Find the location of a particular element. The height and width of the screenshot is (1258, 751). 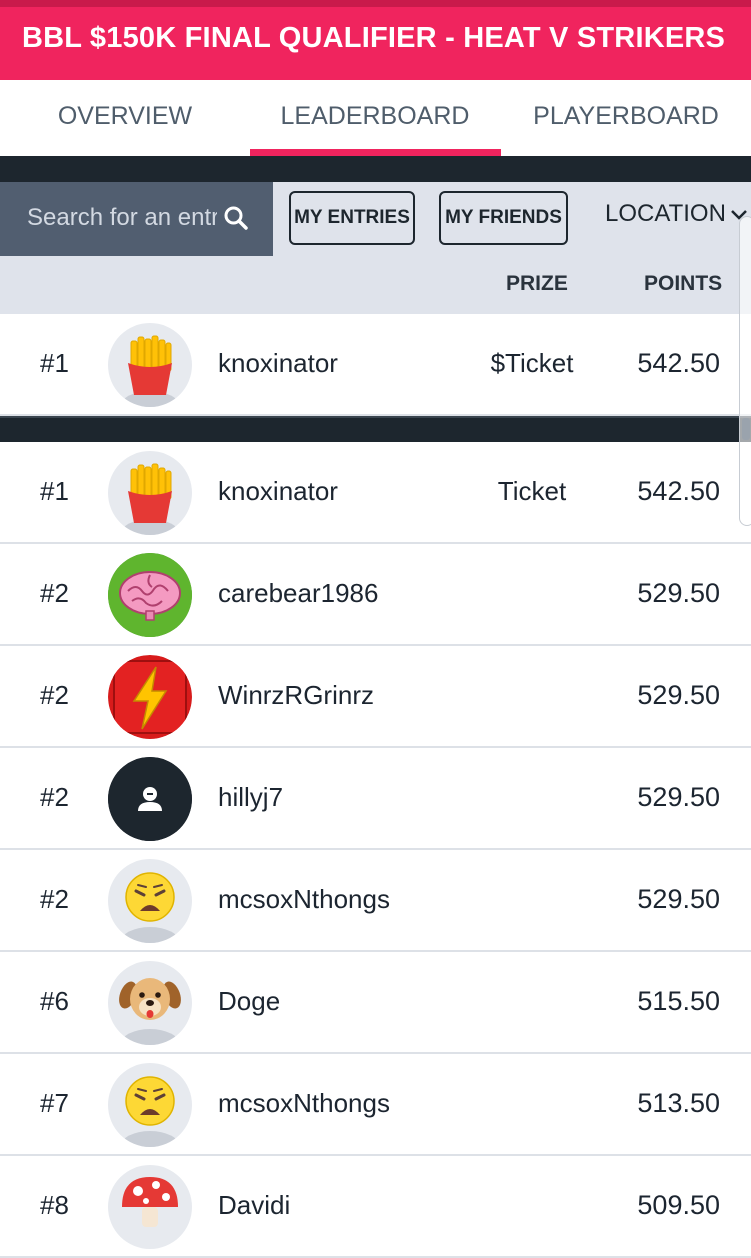

prize-value: $Ticket is located at coordinates (532, 363).